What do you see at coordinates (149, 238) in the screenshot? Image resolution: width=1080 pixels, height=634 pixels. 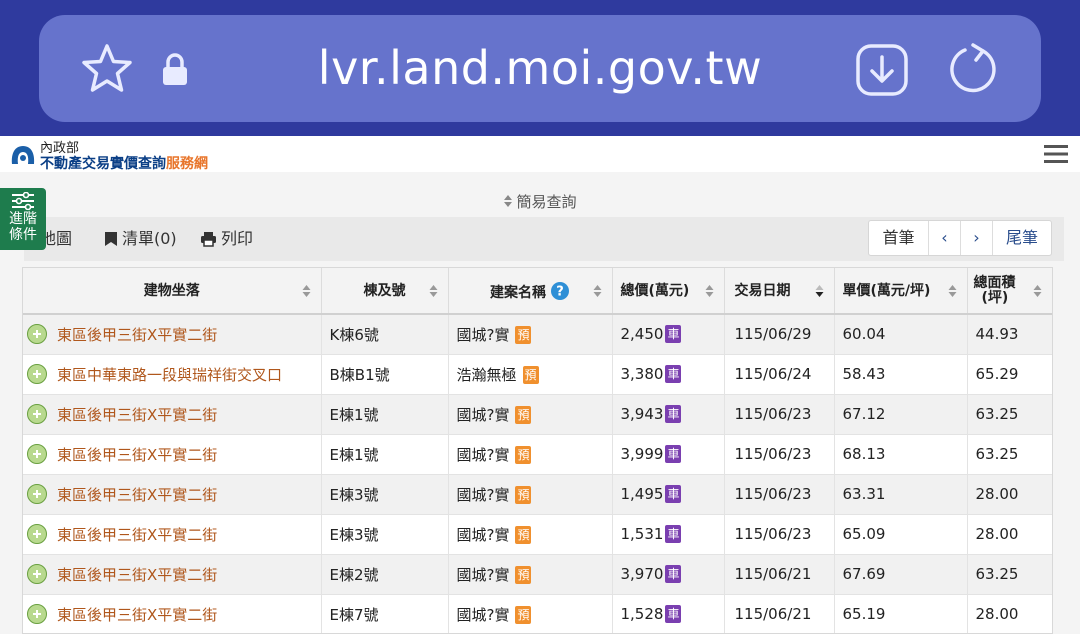 I see `list-label: 清單(0)` at bounding box center [149, 238].